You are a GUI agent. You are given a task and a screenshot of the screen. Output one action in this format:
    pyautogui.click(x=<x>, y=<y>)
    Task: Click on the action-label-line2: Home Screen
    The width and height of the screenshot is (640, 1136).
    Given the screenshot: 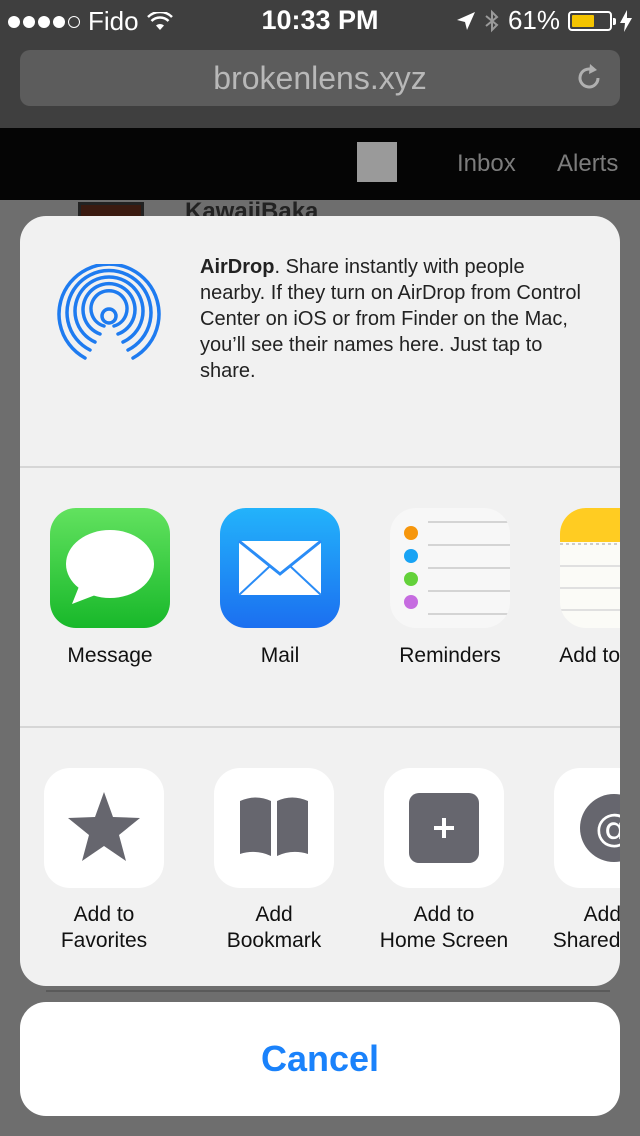 What is the action you would take?
    pyautogui.click(x=444, y=940)
    